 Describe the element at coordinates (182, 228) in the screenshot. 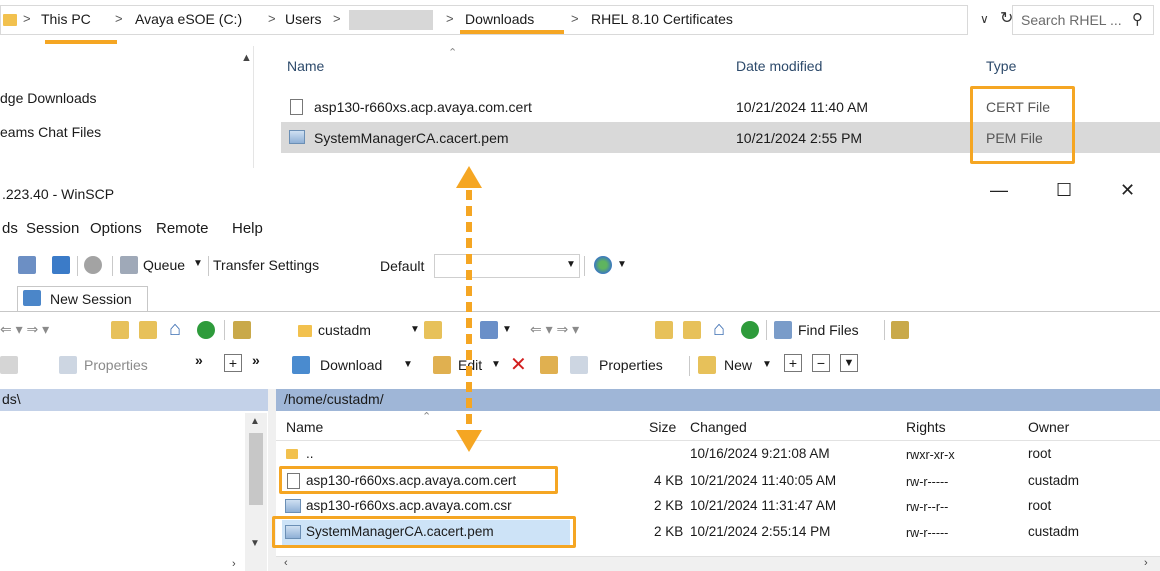

I see `menu-remote: Remote` at that location.